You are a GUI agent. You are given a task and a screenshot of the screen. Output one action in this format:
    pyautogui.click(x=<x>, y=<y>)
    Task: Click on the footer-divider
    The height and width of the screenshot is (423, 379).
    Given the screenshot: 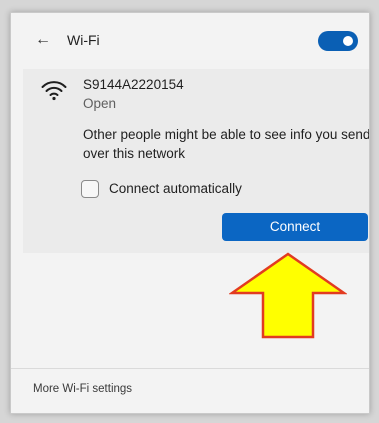 What is the action you would take?
    pyautogui.click(x=190, y=368)
    